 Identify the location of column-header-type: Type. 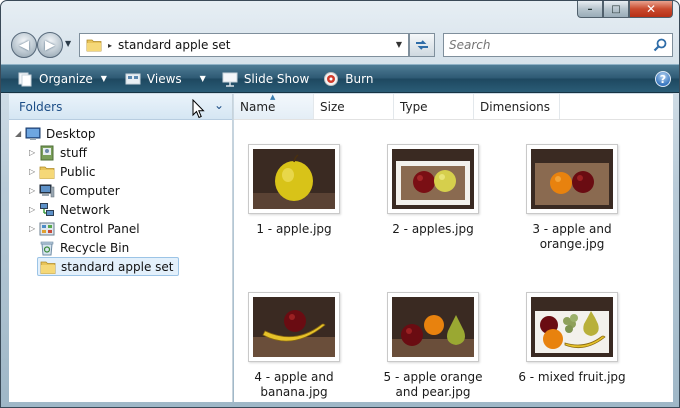
(434, 106).